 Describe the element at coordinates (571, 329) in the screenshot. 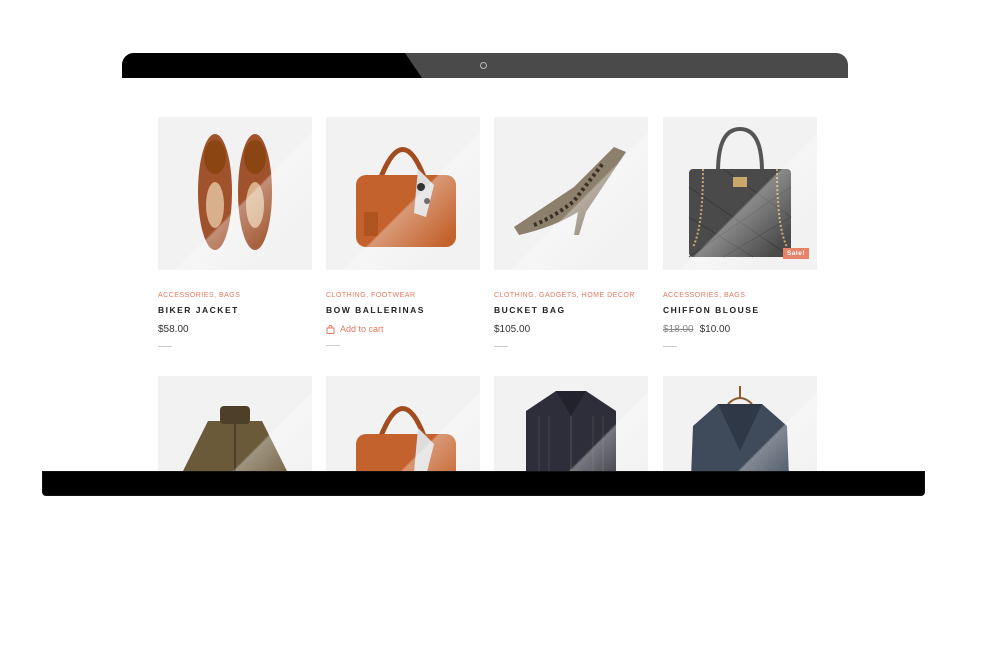

I see `product-price: $105.00` at that location.